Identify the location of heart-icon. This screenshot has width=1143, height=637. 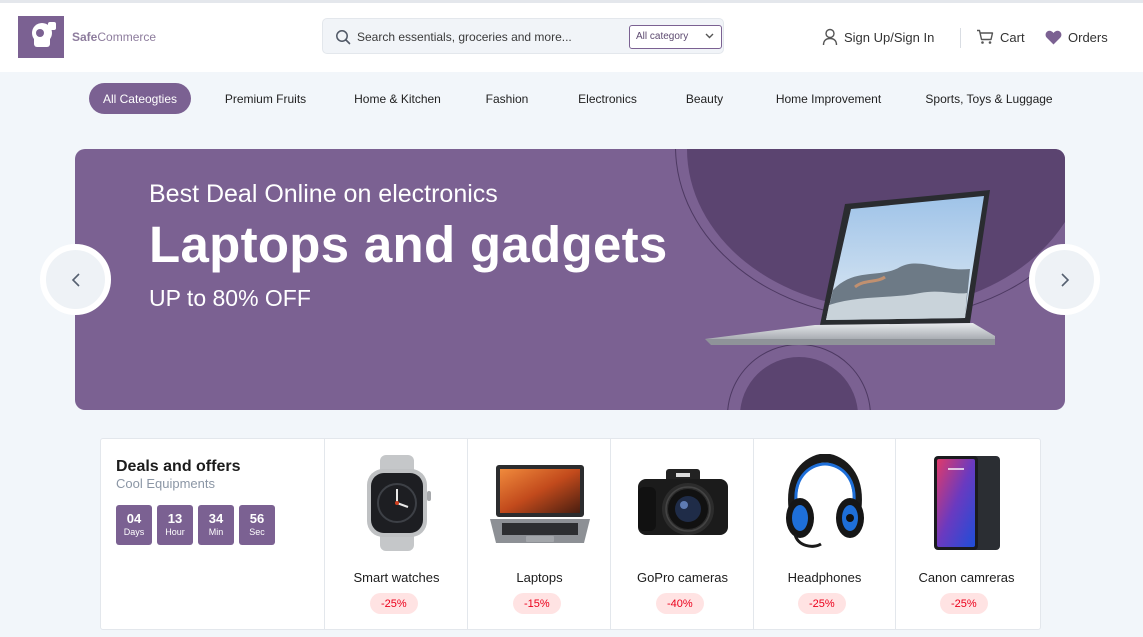
(1053, 37).